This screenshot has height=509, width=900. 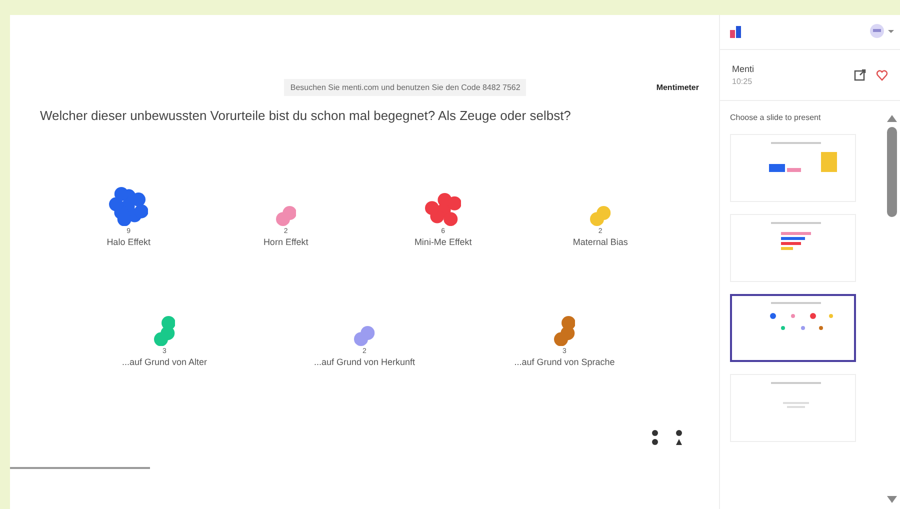 What do you see at coordinates (892, 172) in the screenshot?
I see `scrollbar-thumb` at bounding box center [892, 172].